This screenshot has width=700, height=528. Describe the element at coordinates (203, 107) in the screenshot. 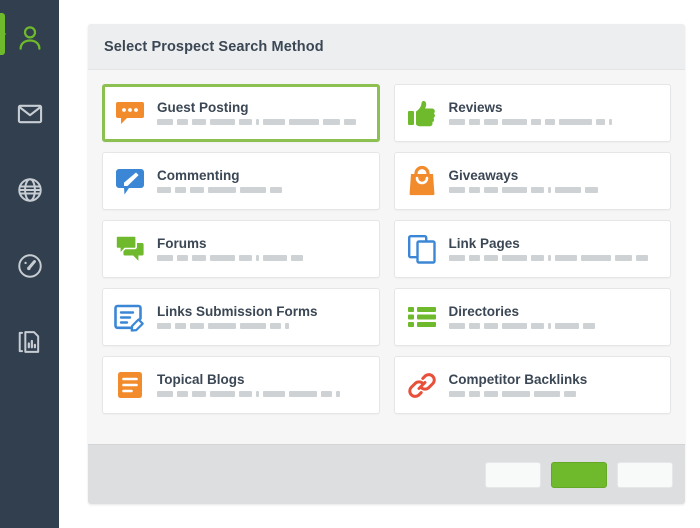

I see `card-title: Guest Posting` at that location.